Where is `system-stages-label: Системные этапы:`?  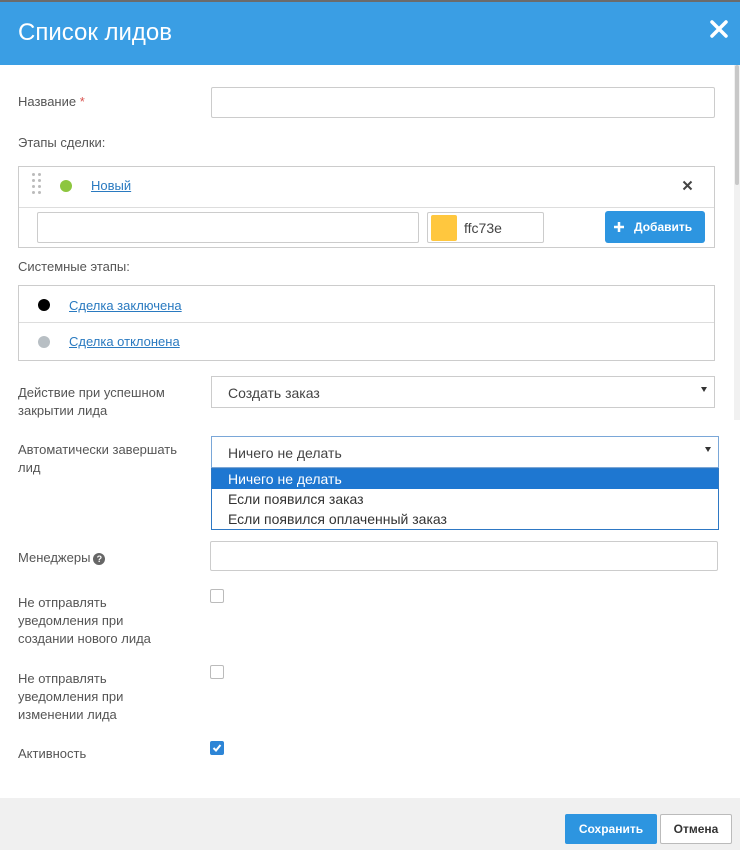
system-stages-label: Системные этапы: is located at coordinates (74, 266).